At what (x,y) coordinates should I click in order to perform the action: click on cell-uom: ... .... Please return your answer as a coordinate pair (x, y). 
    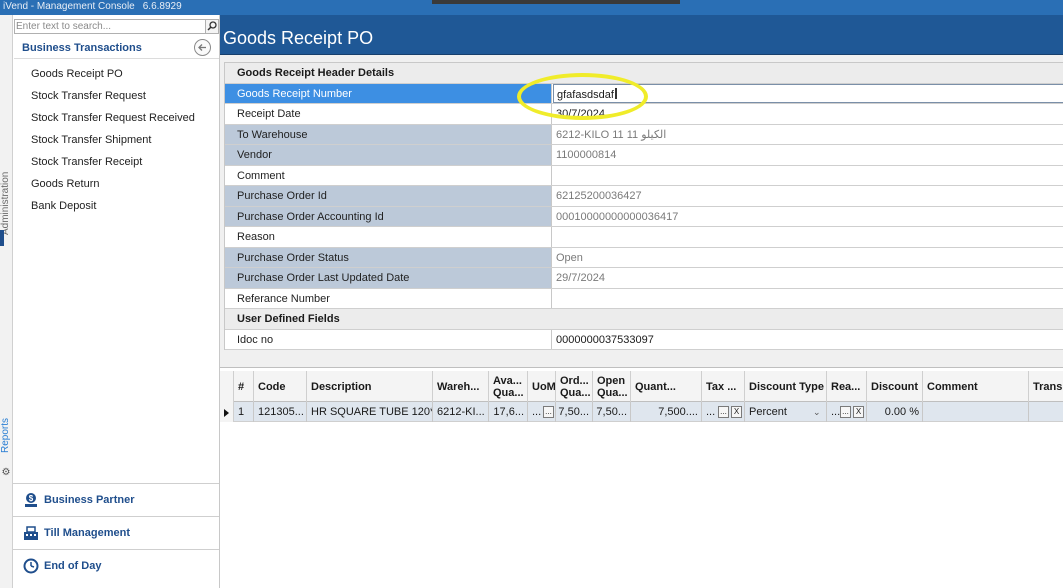
    Looking at the image, I should click on (542, 412).